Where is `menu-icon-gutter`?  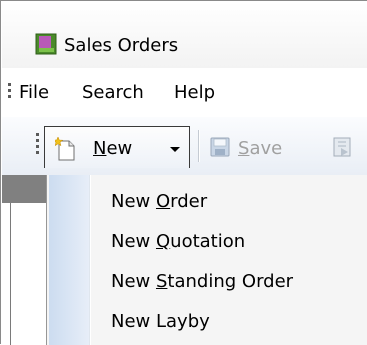 menu-icon-gutter is located at coordinates (70, 260).